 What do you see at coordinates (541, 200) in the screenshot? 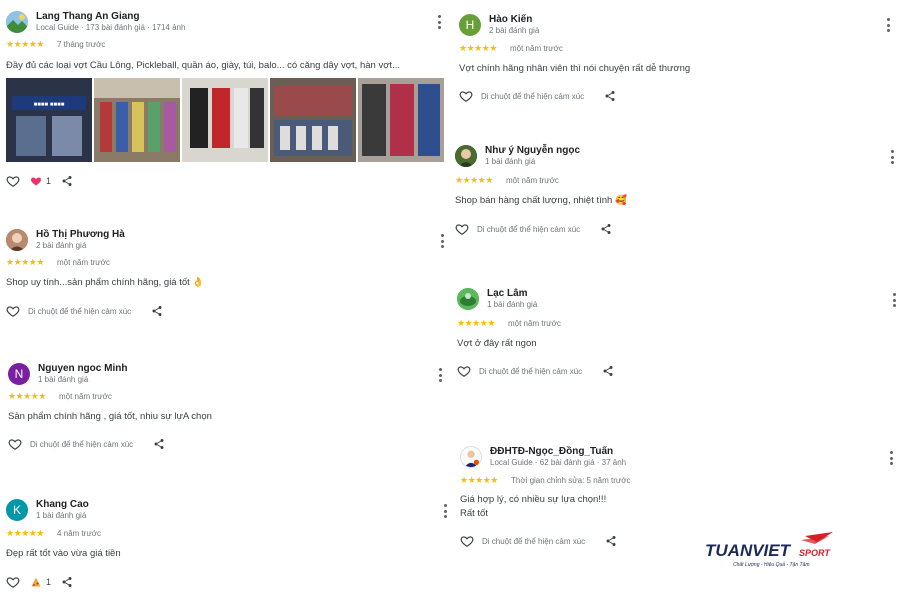
I see `review-text: Shop bán hàng chất lượng, nhiệt tình 🥰` at bounding box center [541, 200].